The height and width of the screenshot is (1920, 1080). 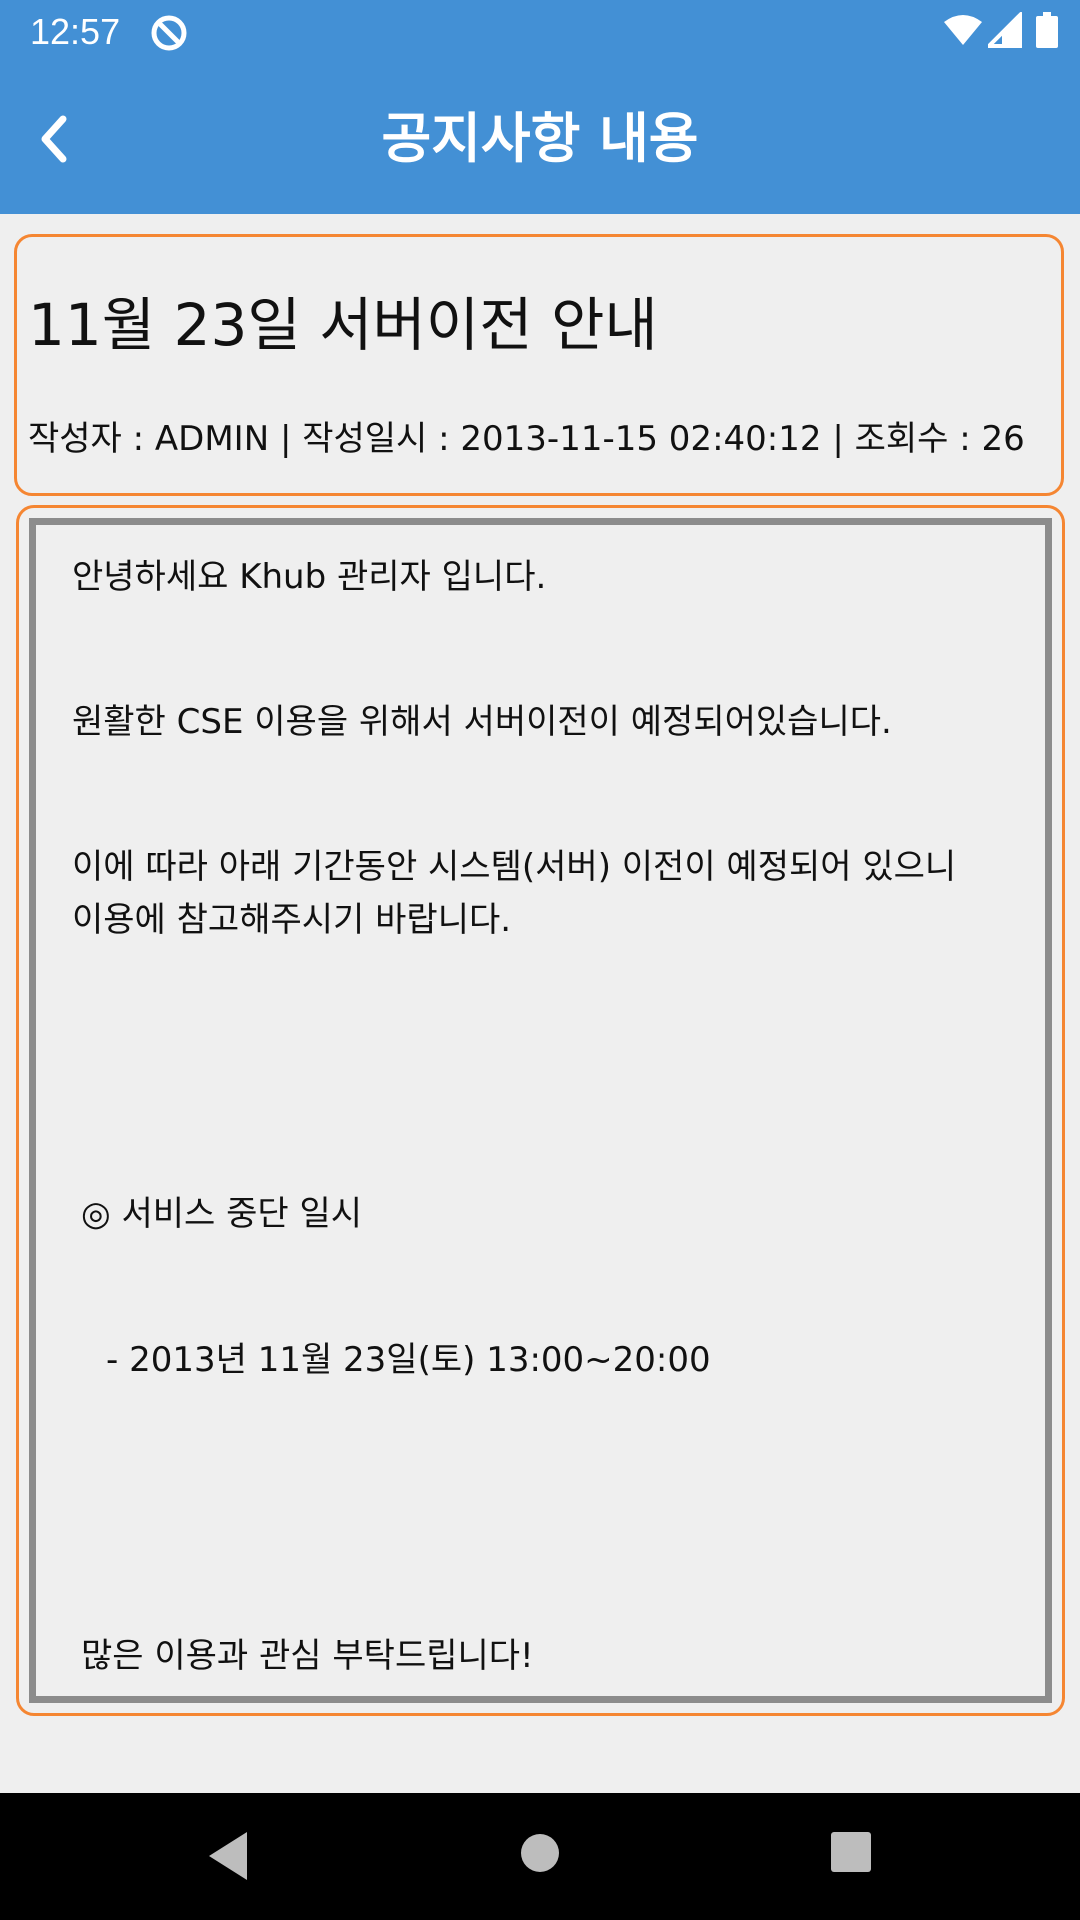 What do you see at coordinates (343, 325) in the screenshot?
I see `notice-title: 11월 23일 서버이전 안내` at bounding box center [343, 325].